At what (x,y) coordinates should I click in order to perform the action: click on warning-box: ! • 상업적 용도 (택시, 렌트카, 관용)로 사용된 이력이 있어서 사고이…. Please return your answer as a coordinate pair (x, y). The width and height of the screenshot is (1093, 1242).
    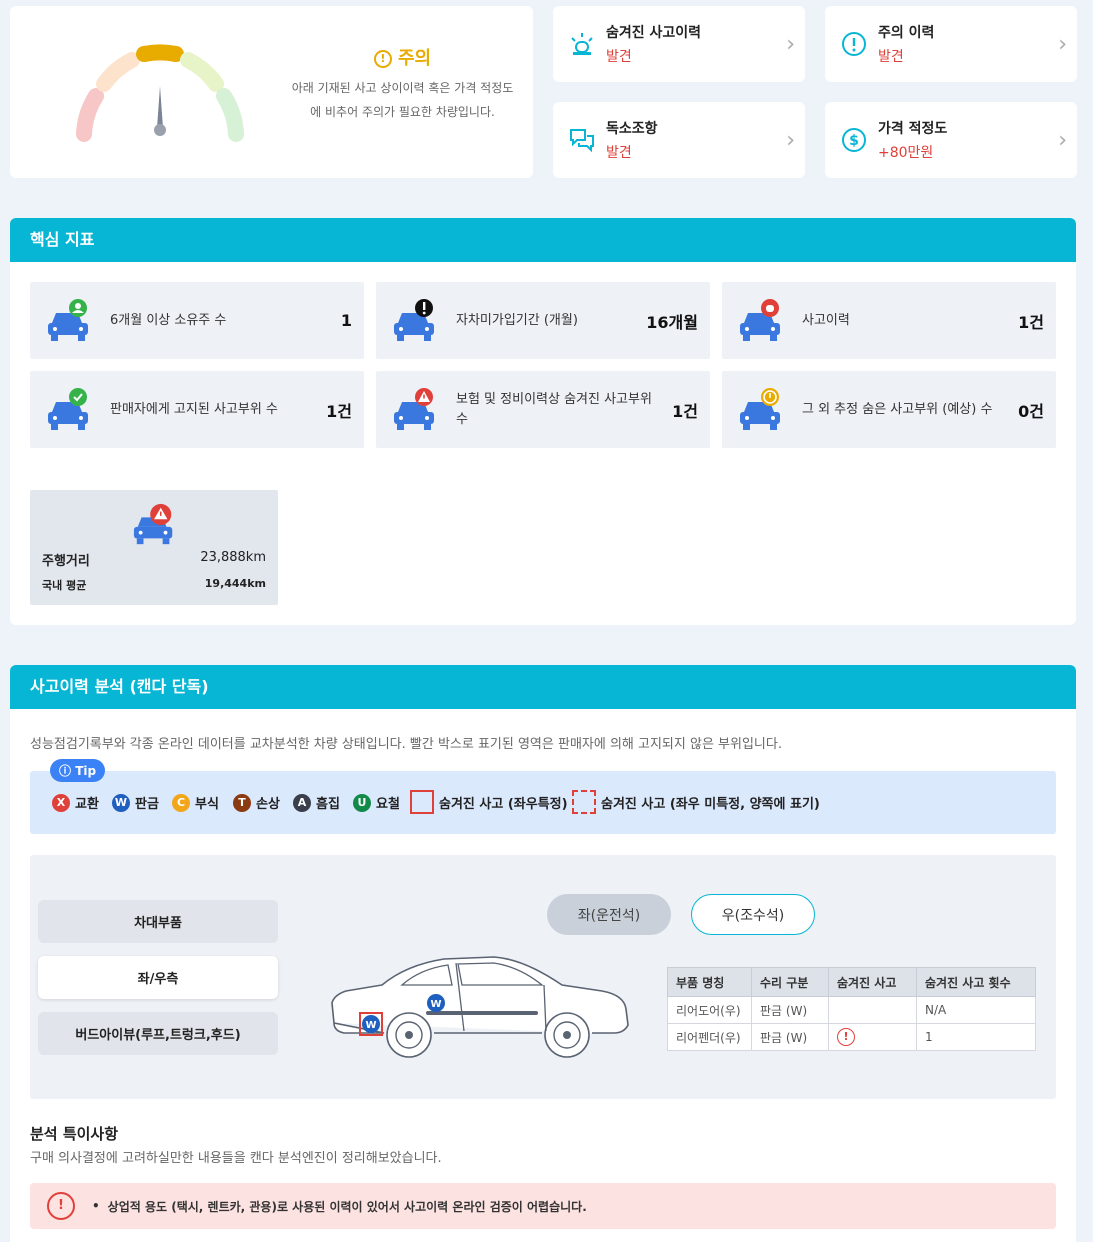
    Looking at the image, I should click on (543, 1206).